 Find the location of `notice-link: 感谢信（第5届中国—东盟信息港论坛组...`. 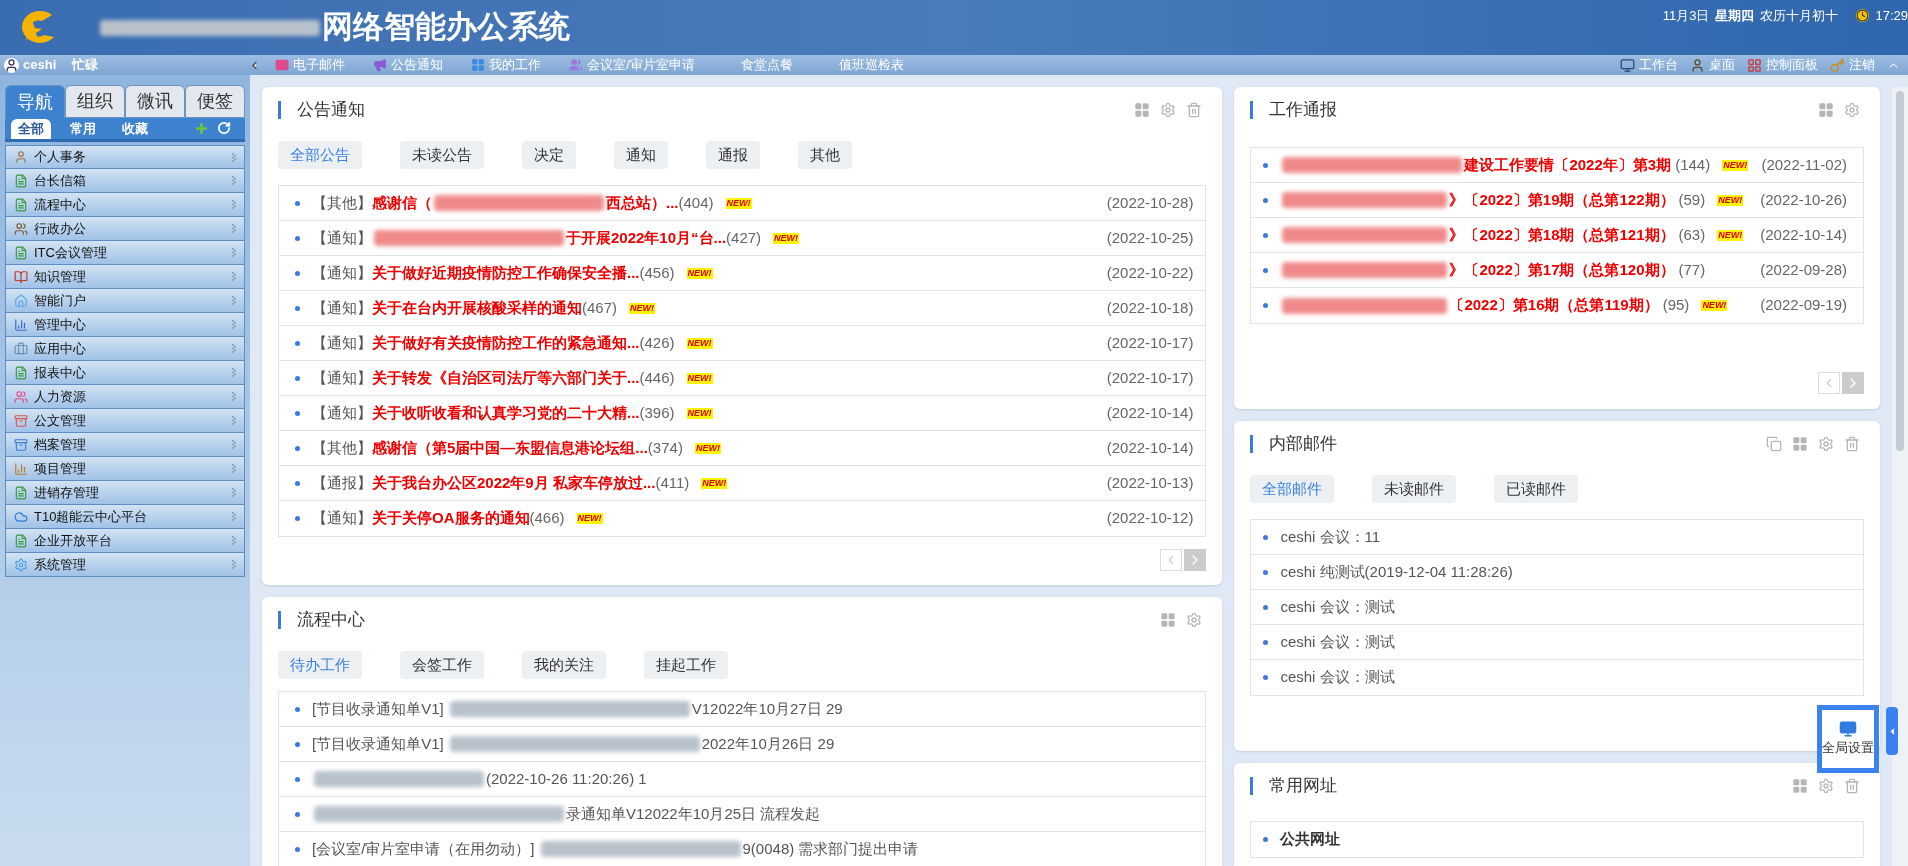

notice-link: 感谢信（第5届中国—东盟信息港论坛组... is located at coordinates (510, 448).